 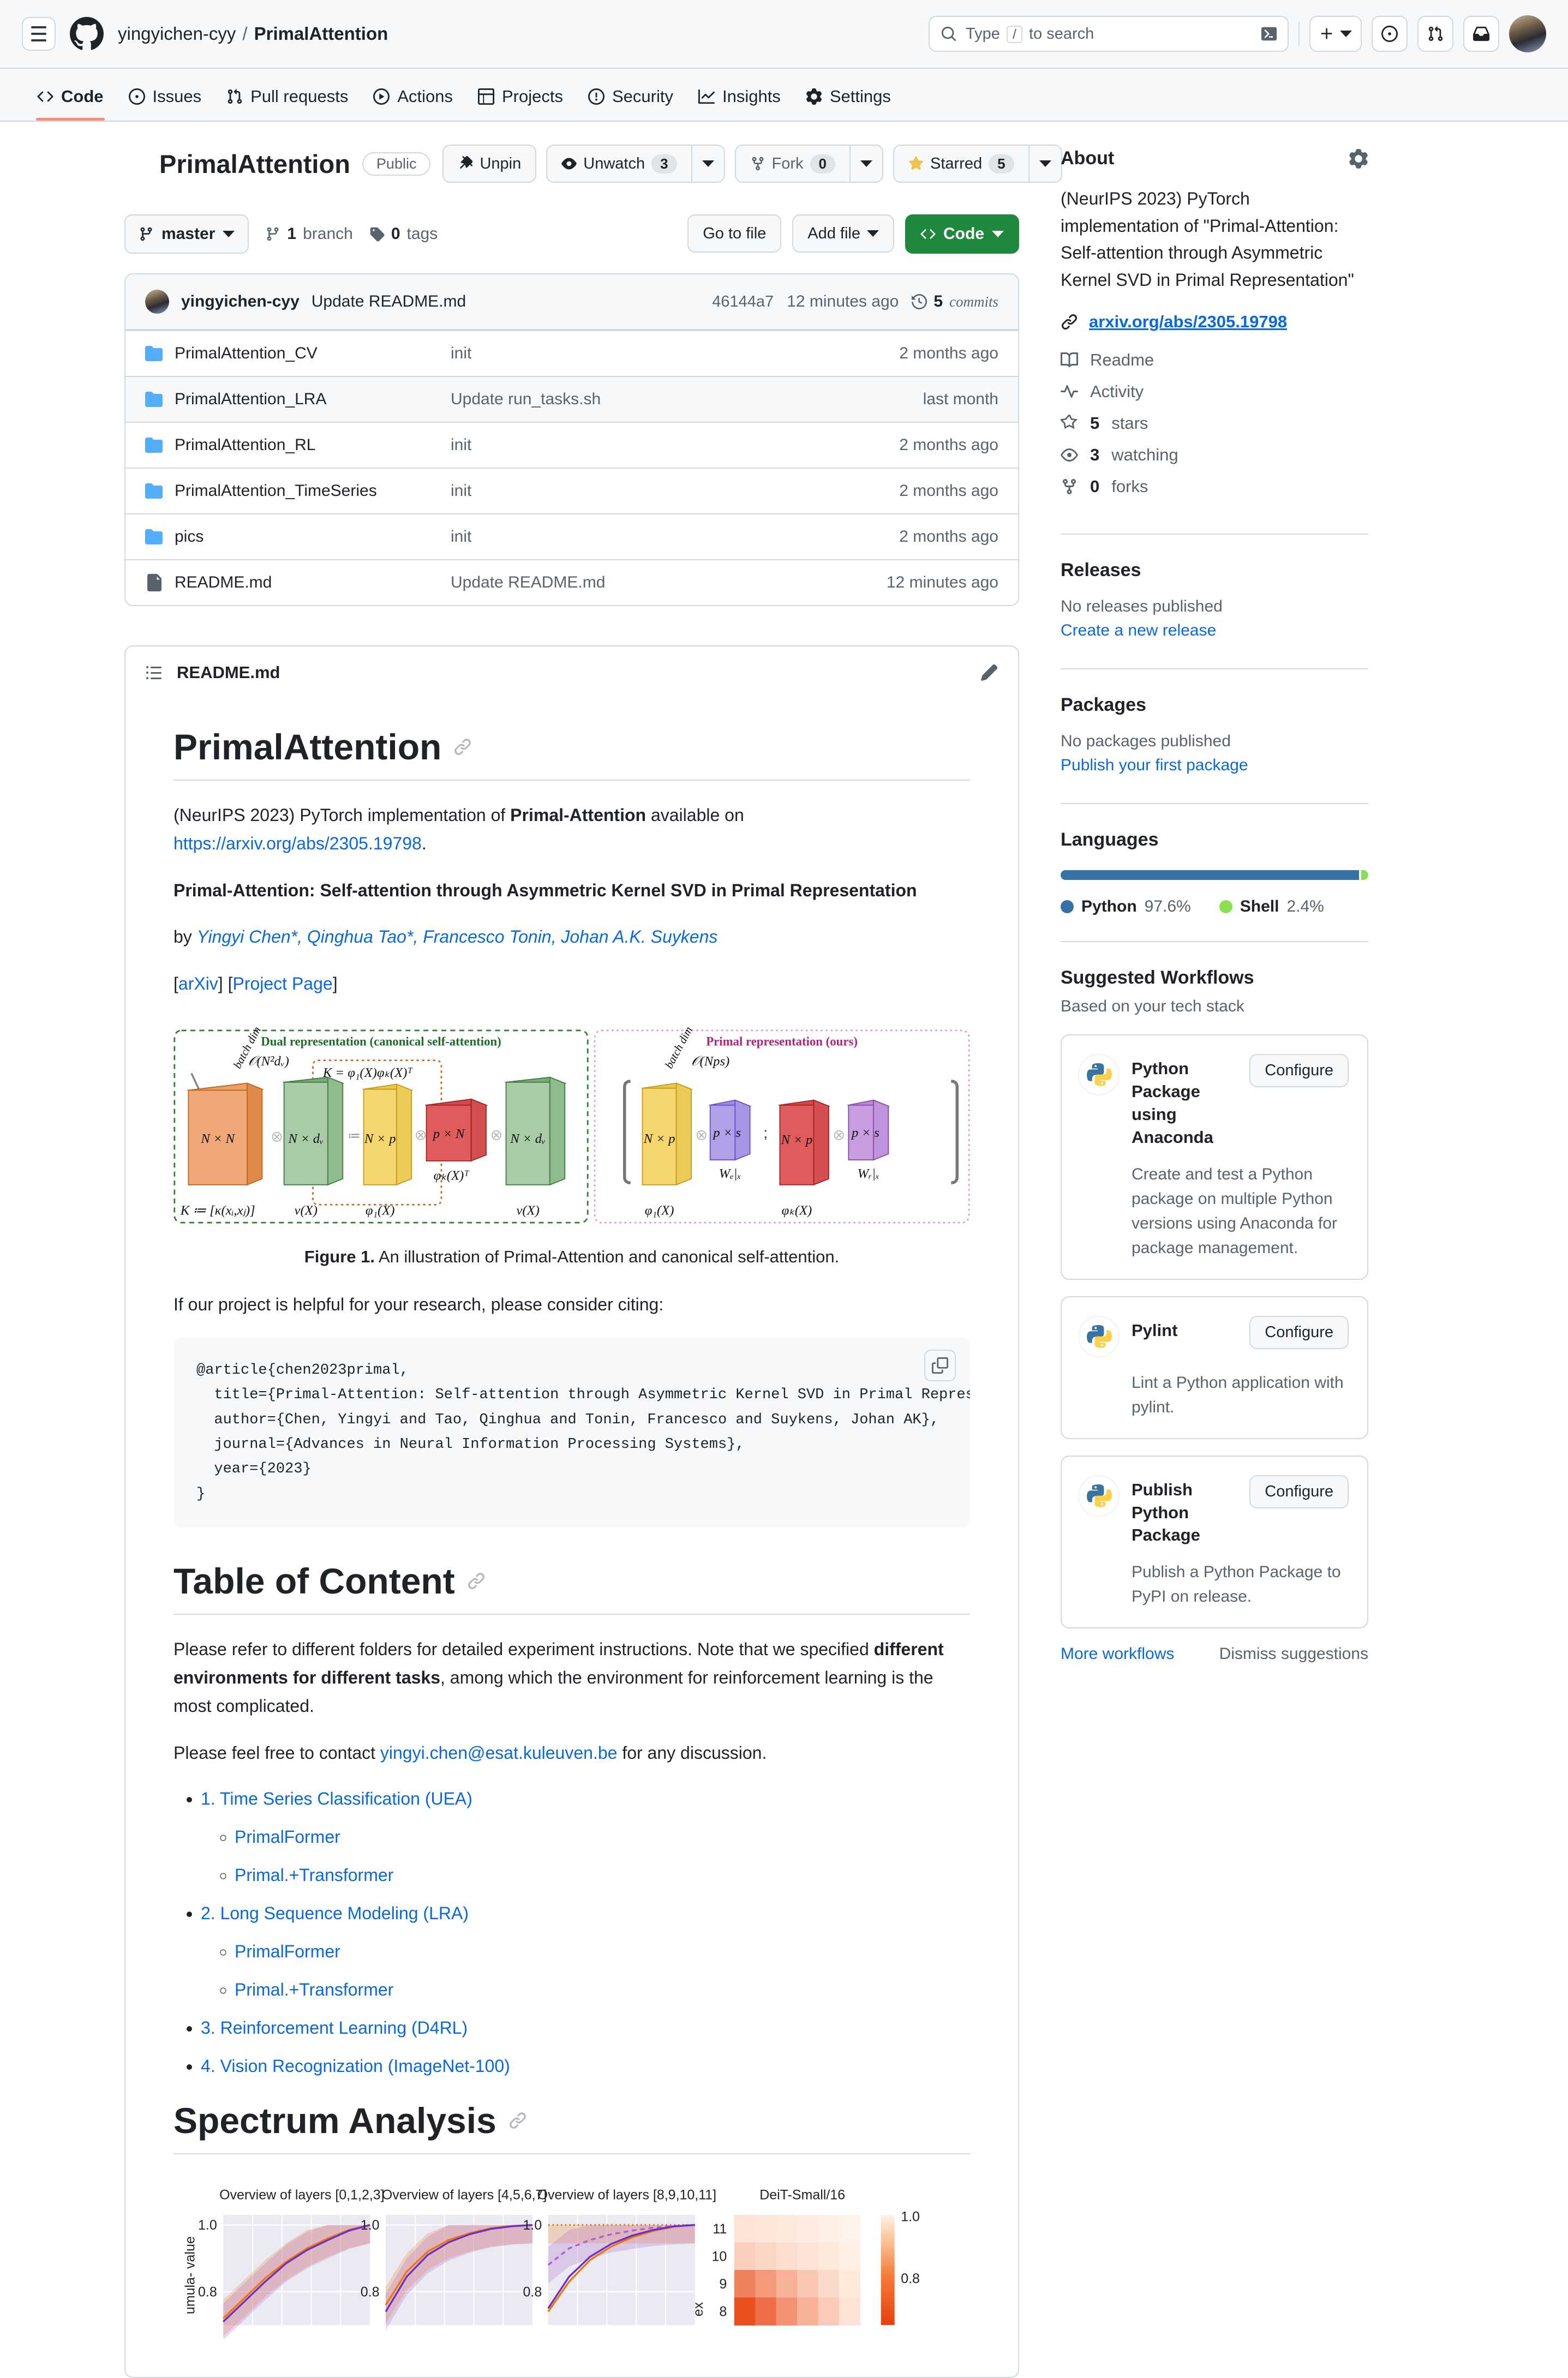 I want to click on table-row: PrimalAttention_CV init 2 months ago, so click(x=571, y=353).